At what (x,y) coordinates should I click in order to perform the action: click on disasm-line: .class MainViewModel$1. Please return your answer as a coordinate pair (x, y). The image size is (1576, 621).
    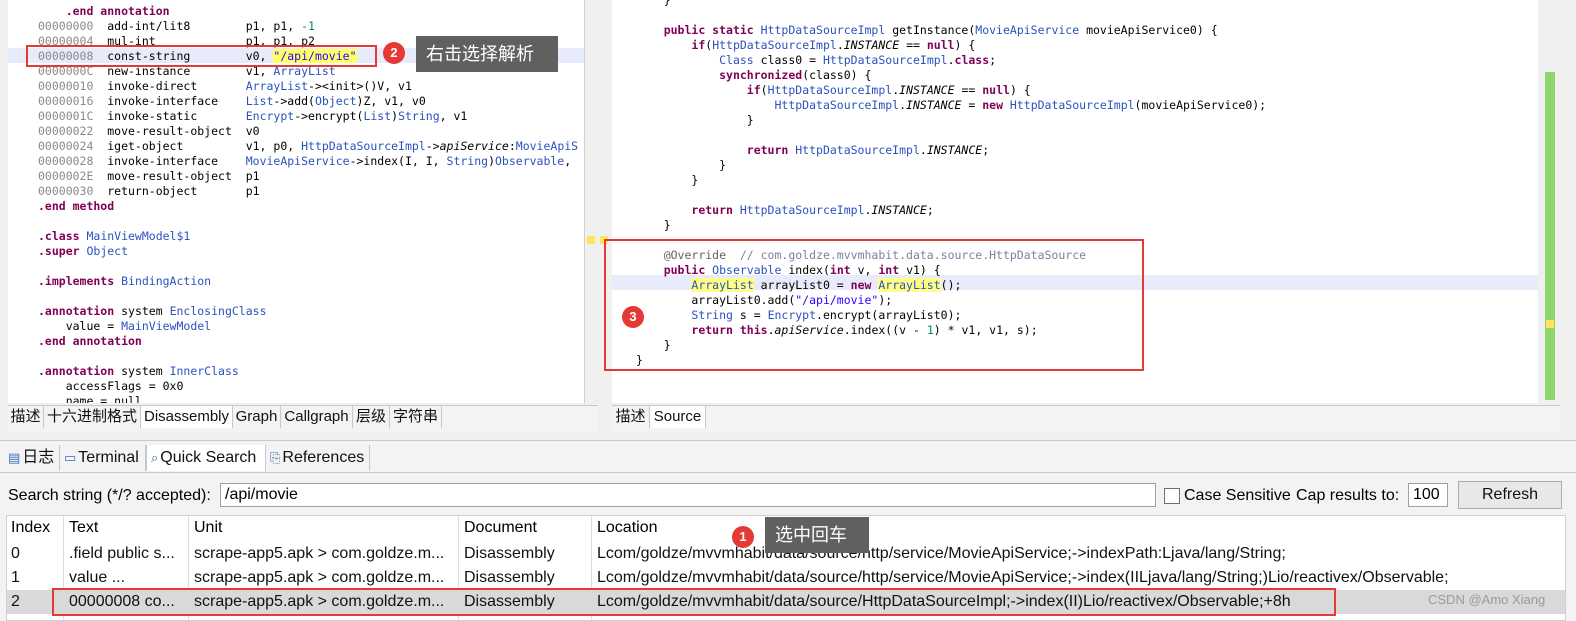
    Looking at the image, I should click on (114, 236).